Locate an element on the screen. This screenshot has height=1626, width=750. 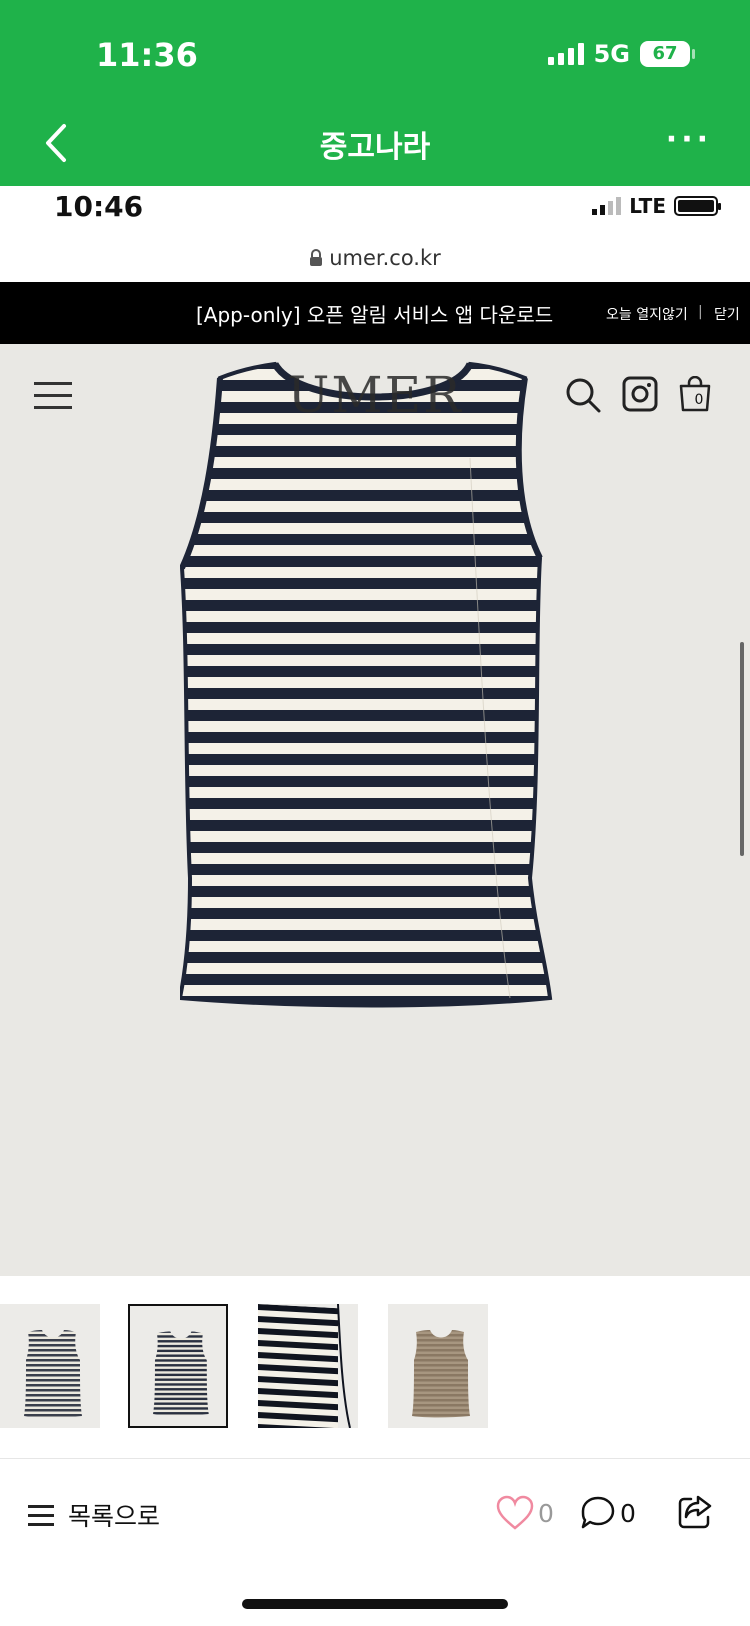
page-scrollbar is located at coordinates (742, 749).